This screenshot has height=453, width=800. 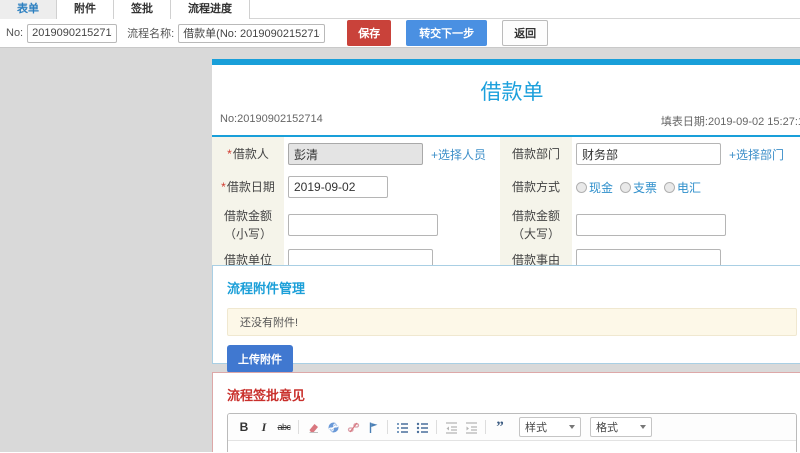 What do you see at coordinates (264, 427) in the screenshot?
I see `italic-icon: I` at bounding box center [264, 427].